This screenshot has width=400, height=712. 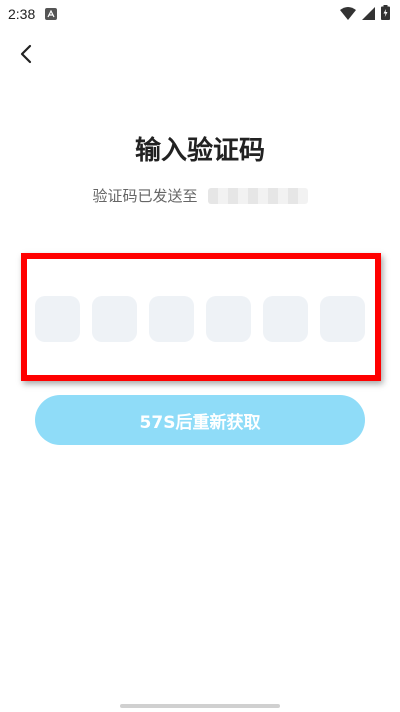 I want to click on status-right, so click(x=365, y=14).